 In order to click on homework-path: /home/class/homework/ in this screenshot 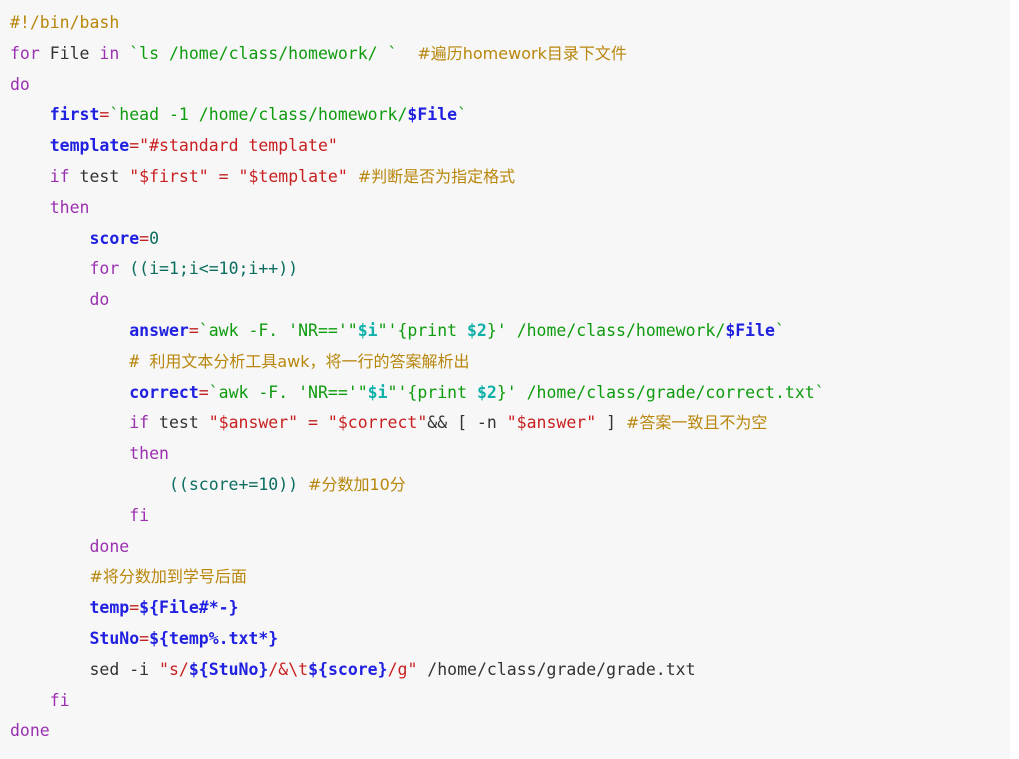, I will do `click(621, 330)`.